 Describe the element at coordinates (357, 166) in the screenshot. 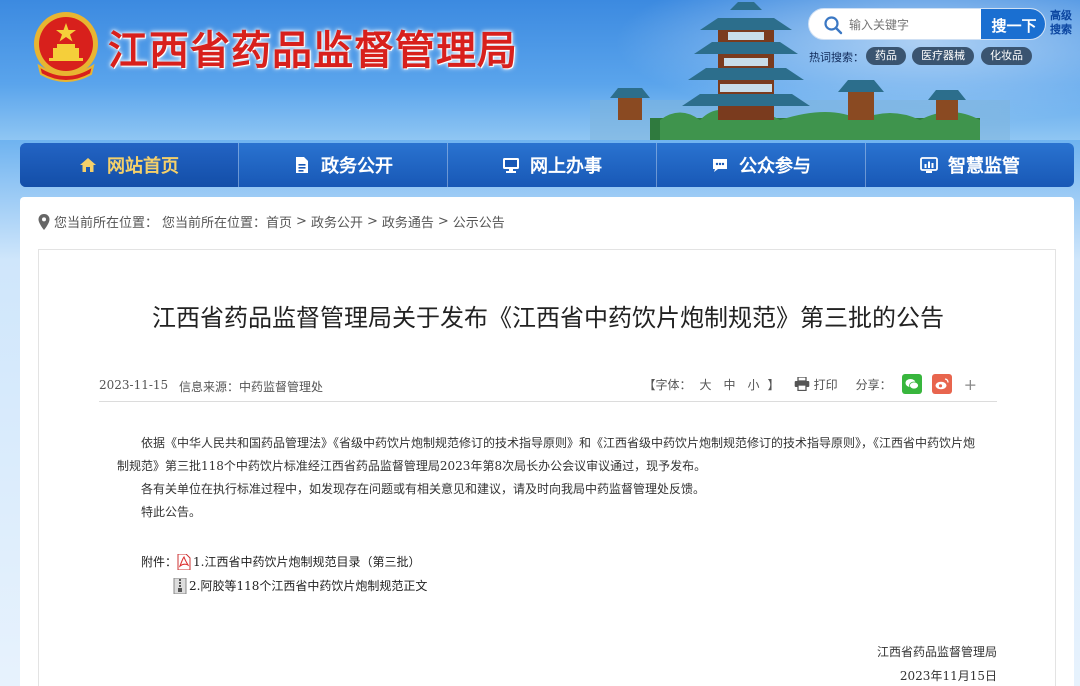

I see `nav-item-label: 政务公开` at that location.